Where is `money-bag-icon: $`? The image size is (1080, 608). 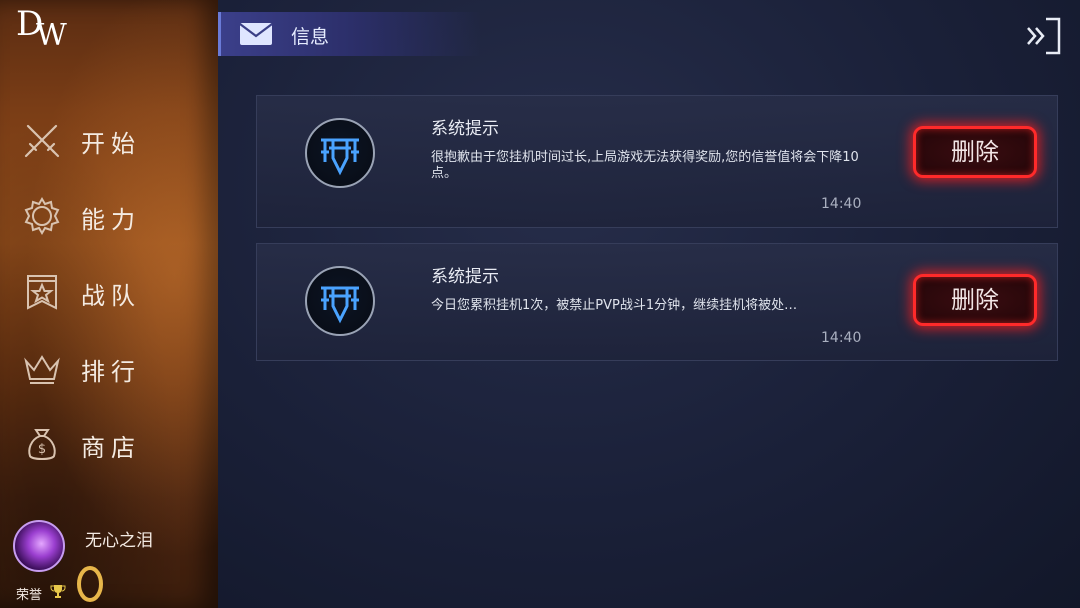
money-bag-icon: $ is located at coordinates (42, 444).